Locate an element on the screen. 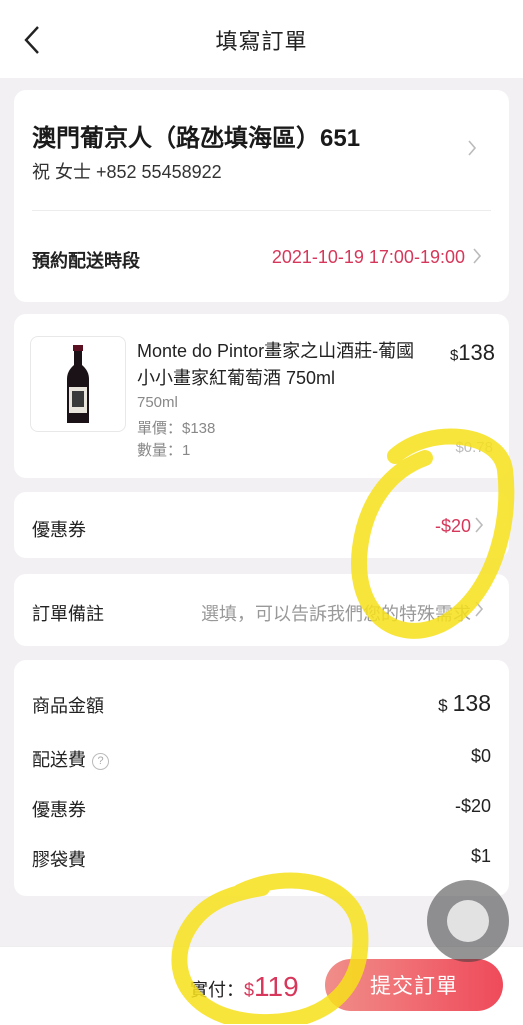 This screenshot has width=523, height=1025. wine-bottle-icon is located at coordinates (78, 384).